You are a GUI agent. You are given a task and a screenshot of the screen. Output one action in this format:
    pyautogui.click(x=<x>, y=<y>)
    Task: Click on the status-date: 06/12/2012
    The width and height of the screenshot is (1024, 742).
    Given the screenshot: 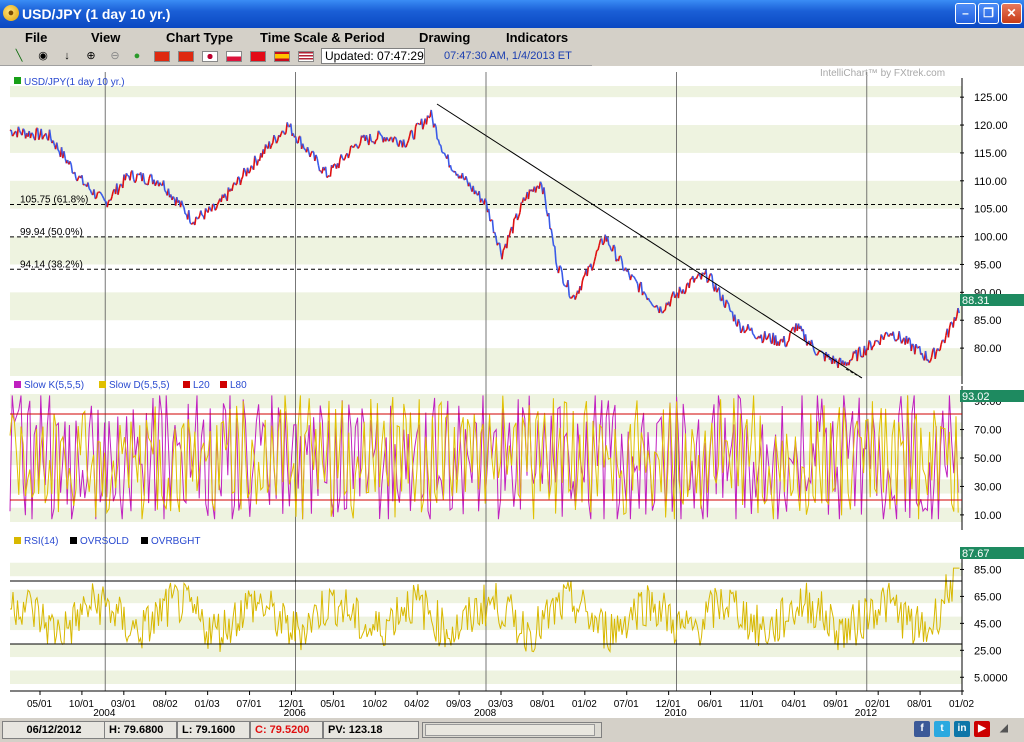 What is the action you would take?
    pyautogui.click(x=54, y=730)
    